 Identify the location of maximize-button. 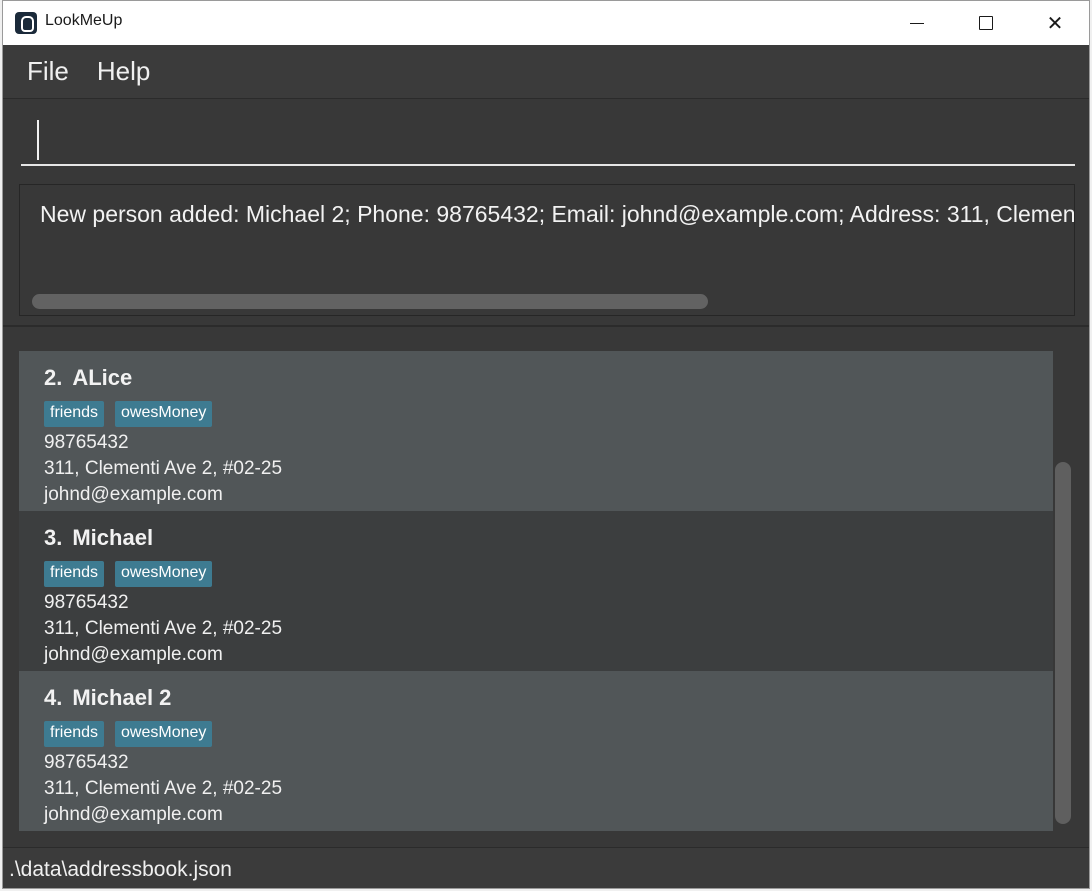
(986, 23).